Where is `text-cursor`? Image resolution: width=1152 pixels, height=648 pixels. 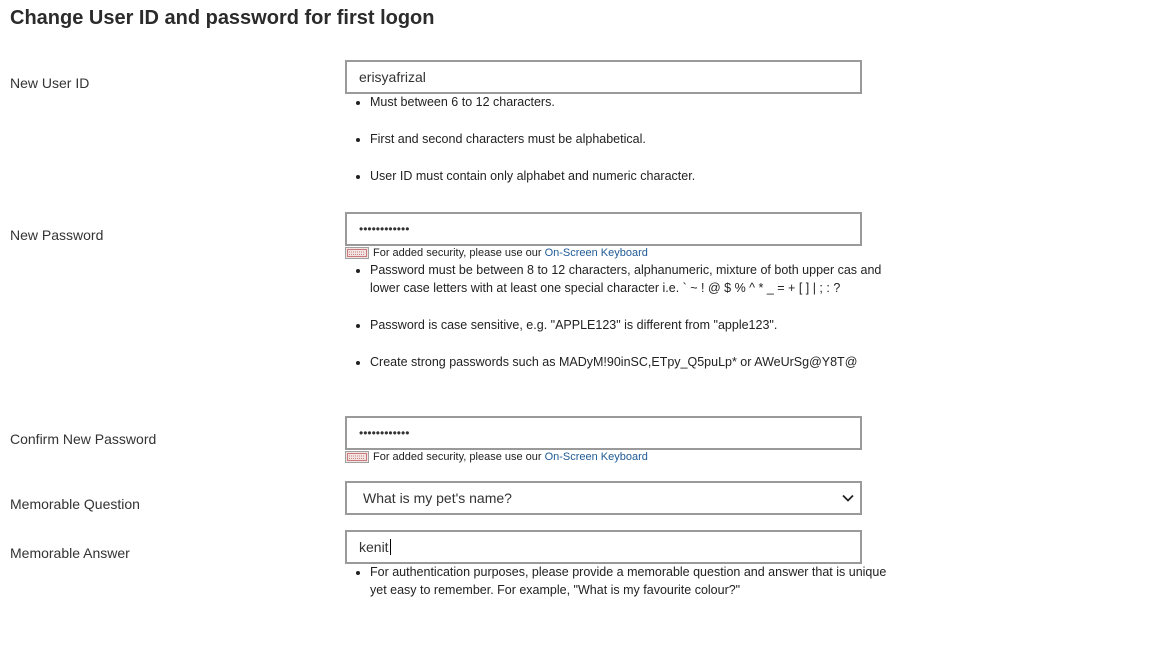
text-cursor is located at coordinates (390, 547).